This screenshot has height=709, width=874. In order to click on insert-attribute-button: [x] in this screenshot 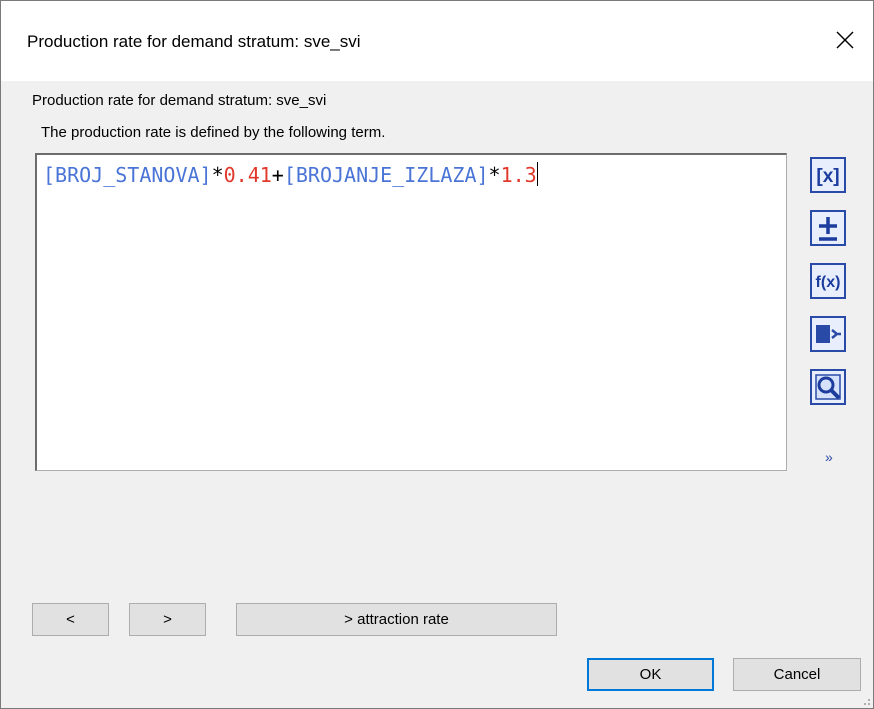, I will do `click(828, 175)`.